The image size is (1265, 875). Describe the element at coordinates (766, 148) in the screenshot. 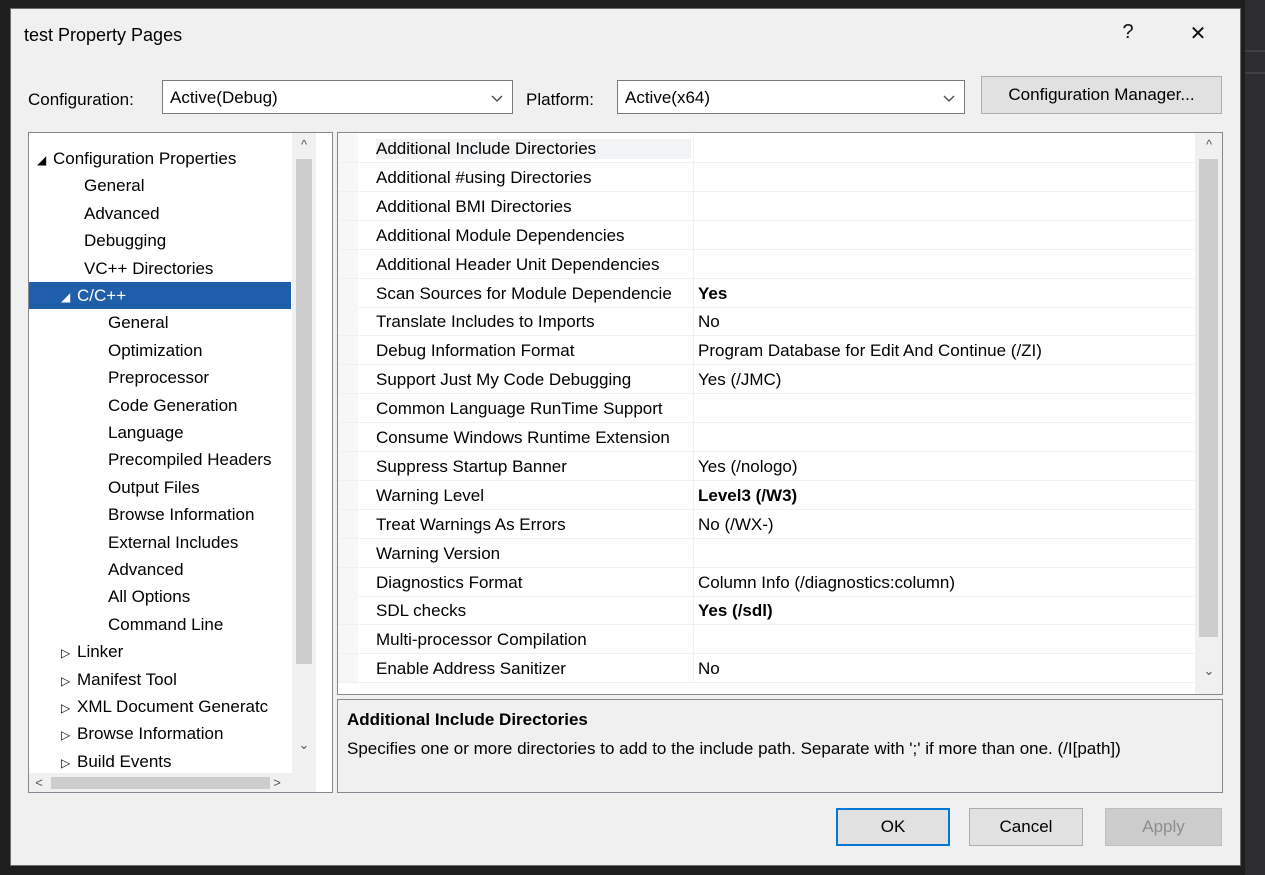

I see `property-row: Additional Include Directories` at that location.